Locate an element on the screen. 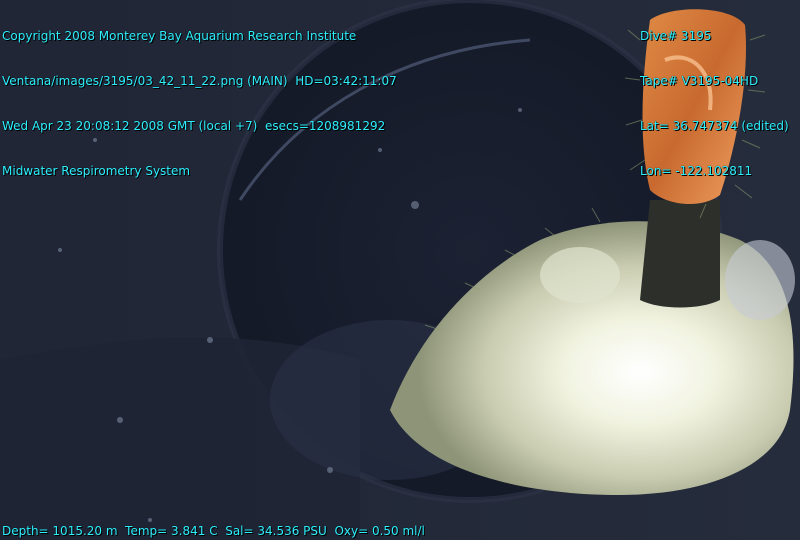 The height and width of the screenshot is (540, 800). overlay-tape-number: Tape# V3195-04HD is located at coordinates (699, 81).